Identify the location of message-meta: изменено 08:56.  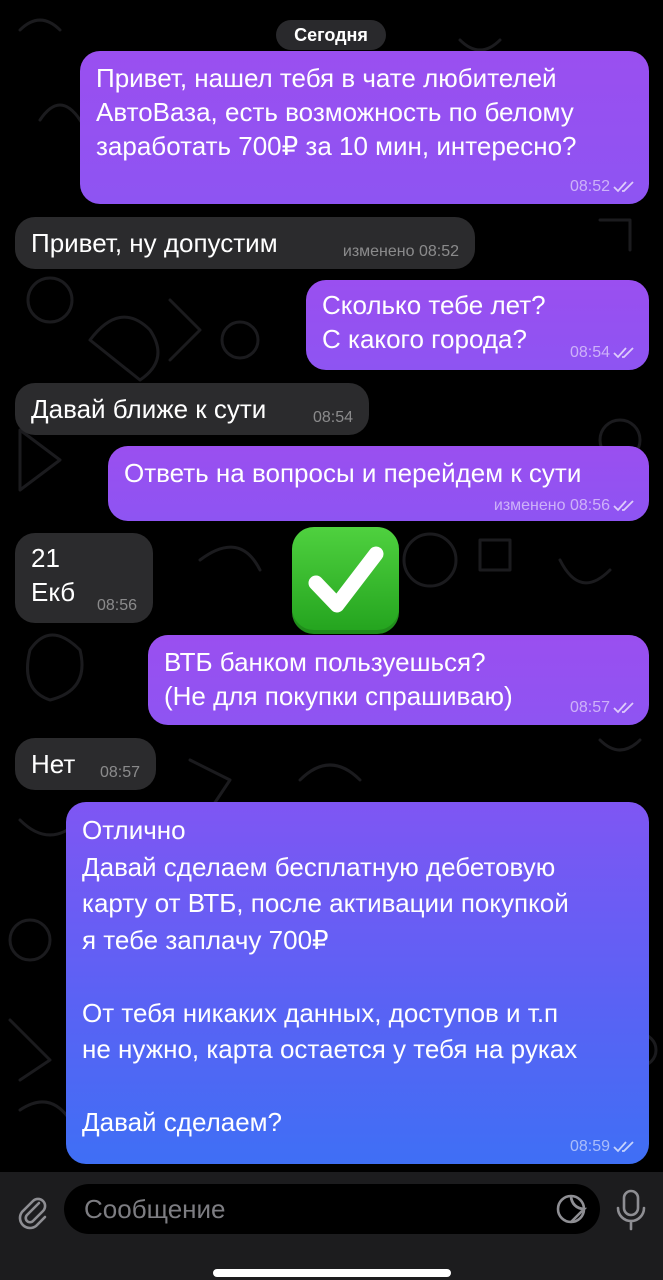
(565, 506).